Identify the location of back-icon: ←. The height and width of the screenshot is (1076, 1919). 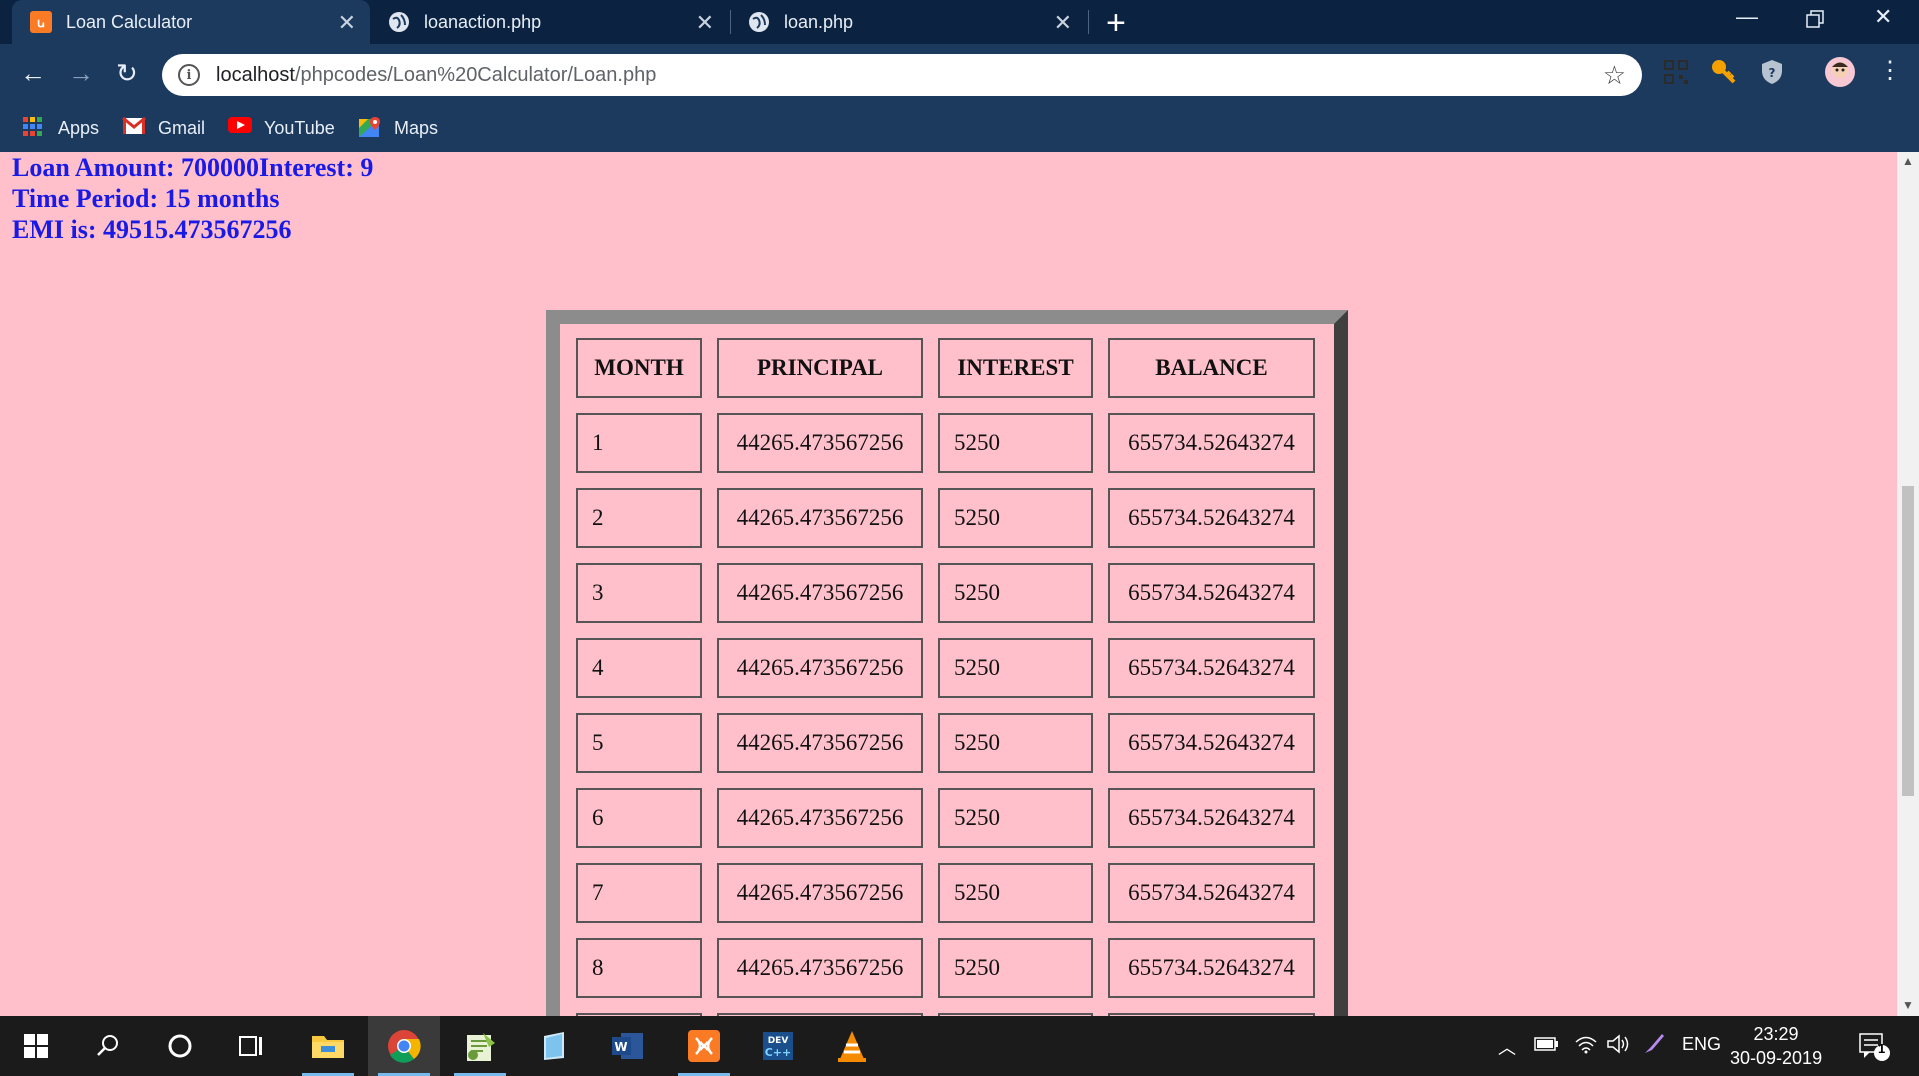
(33, 73).